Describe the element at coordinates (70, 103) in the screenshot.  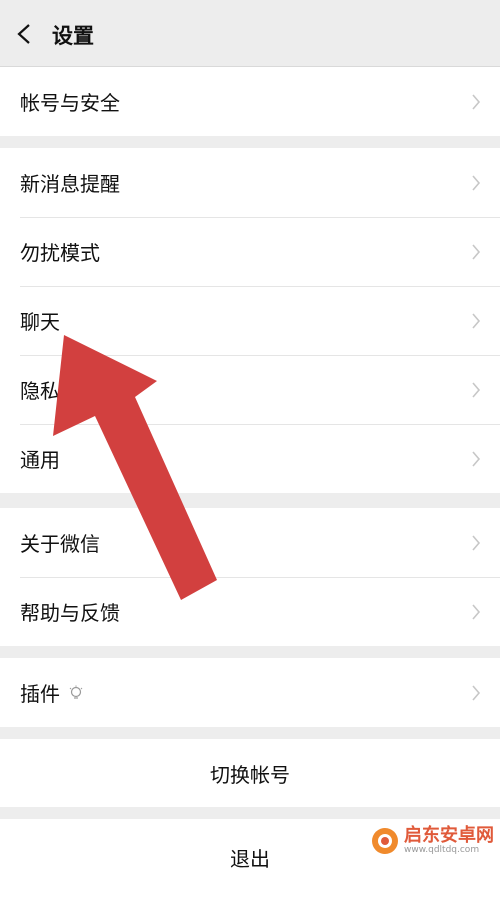
I see `settings-item-label: 帐号与安全` at that location.